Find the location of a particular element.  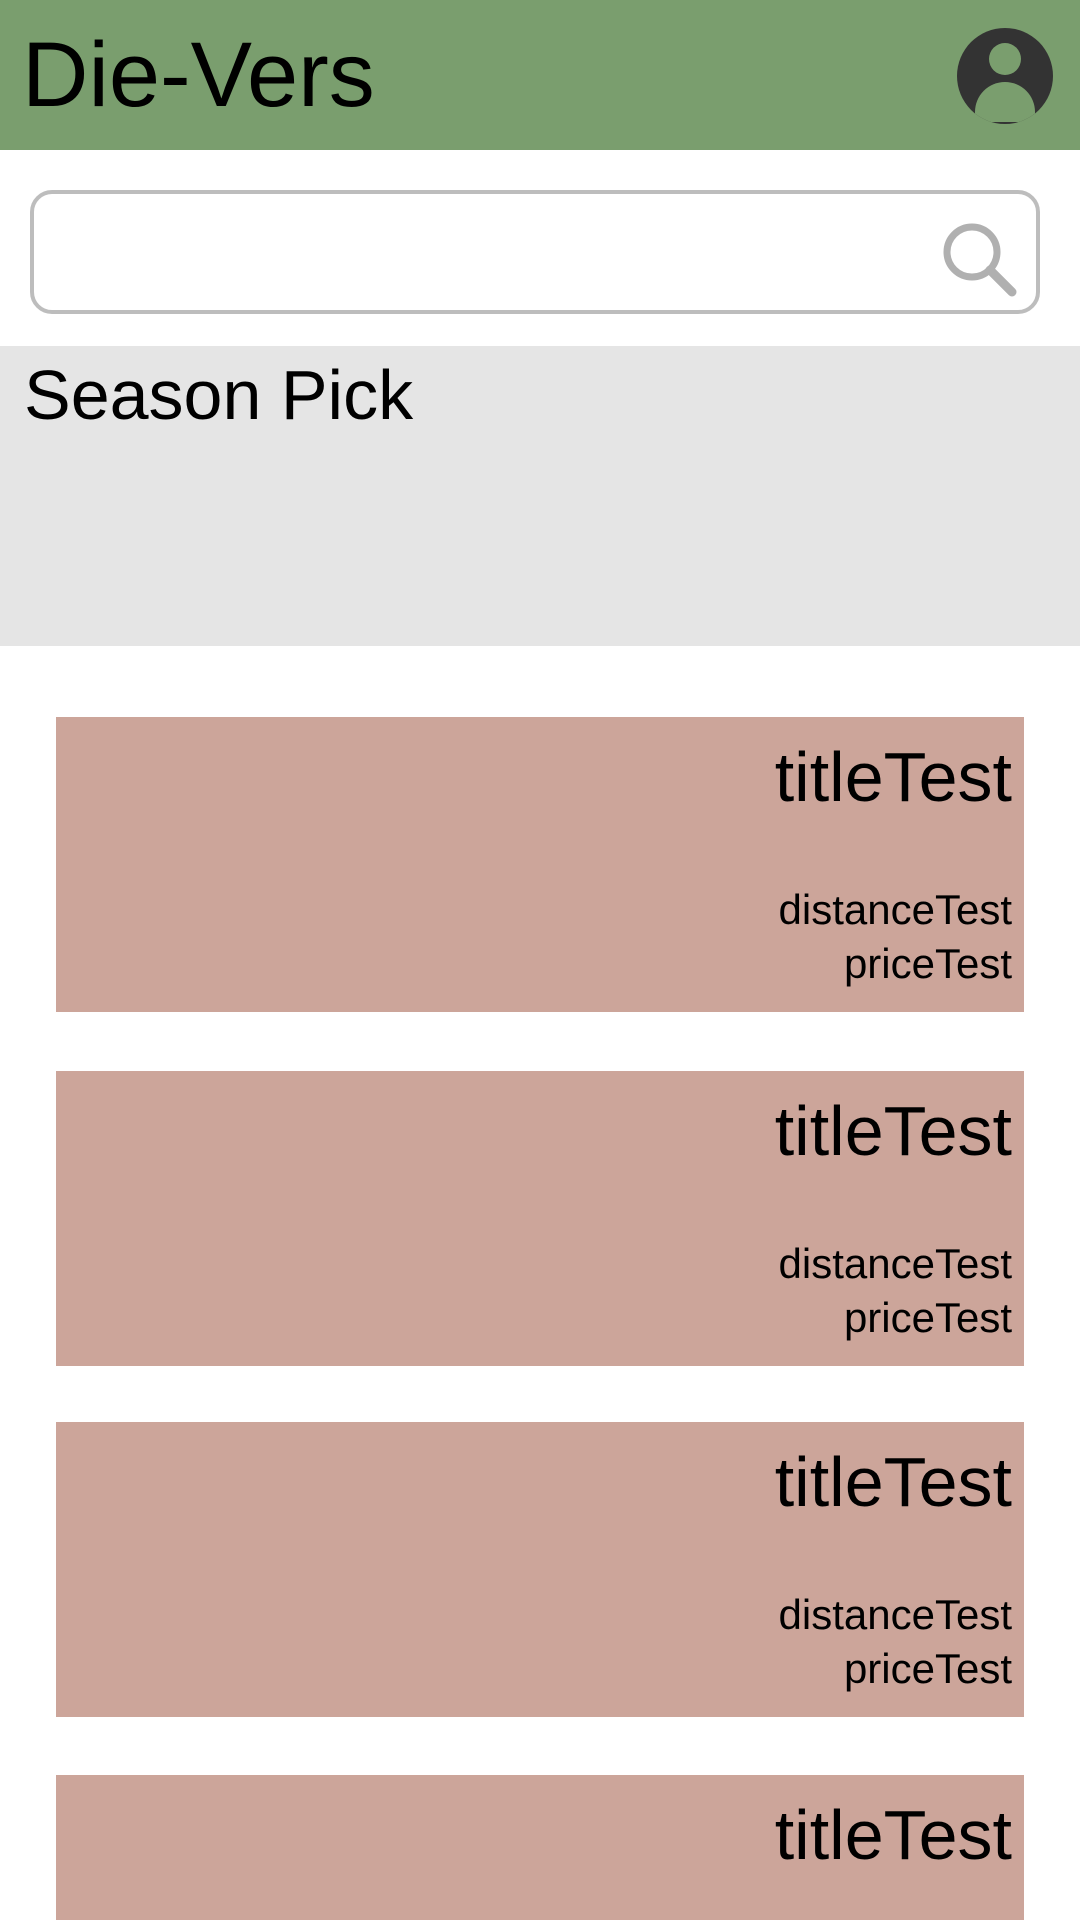

search-bar is located at coordinates (535, 252).